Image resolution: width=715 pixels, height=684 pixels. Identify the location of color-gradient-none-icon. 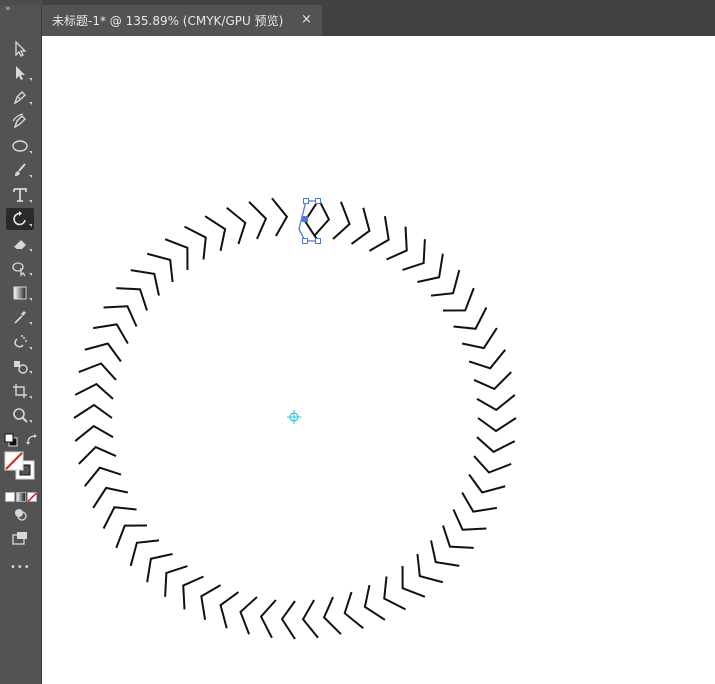
(21, 497).